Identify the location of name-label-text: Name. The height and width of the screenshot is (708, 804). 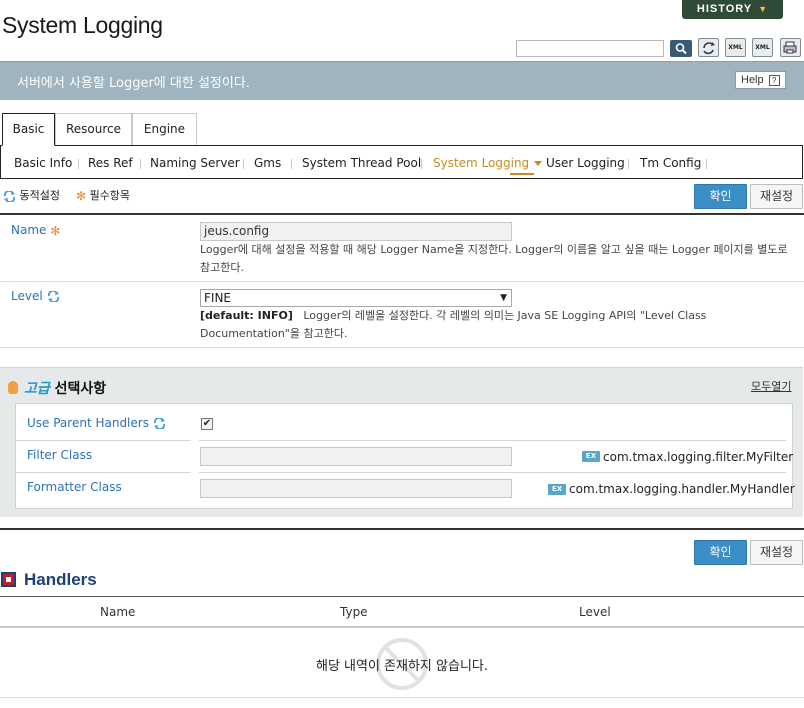
(29, 230).